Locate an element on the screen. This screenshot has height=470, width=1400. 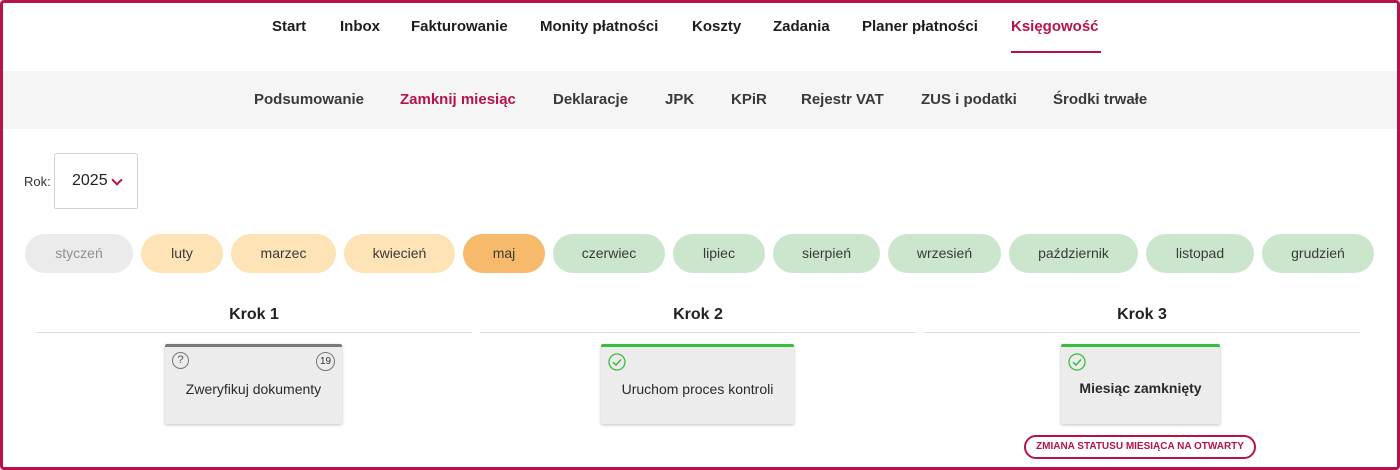
step-1-divider is located at coordinates (254, 332).